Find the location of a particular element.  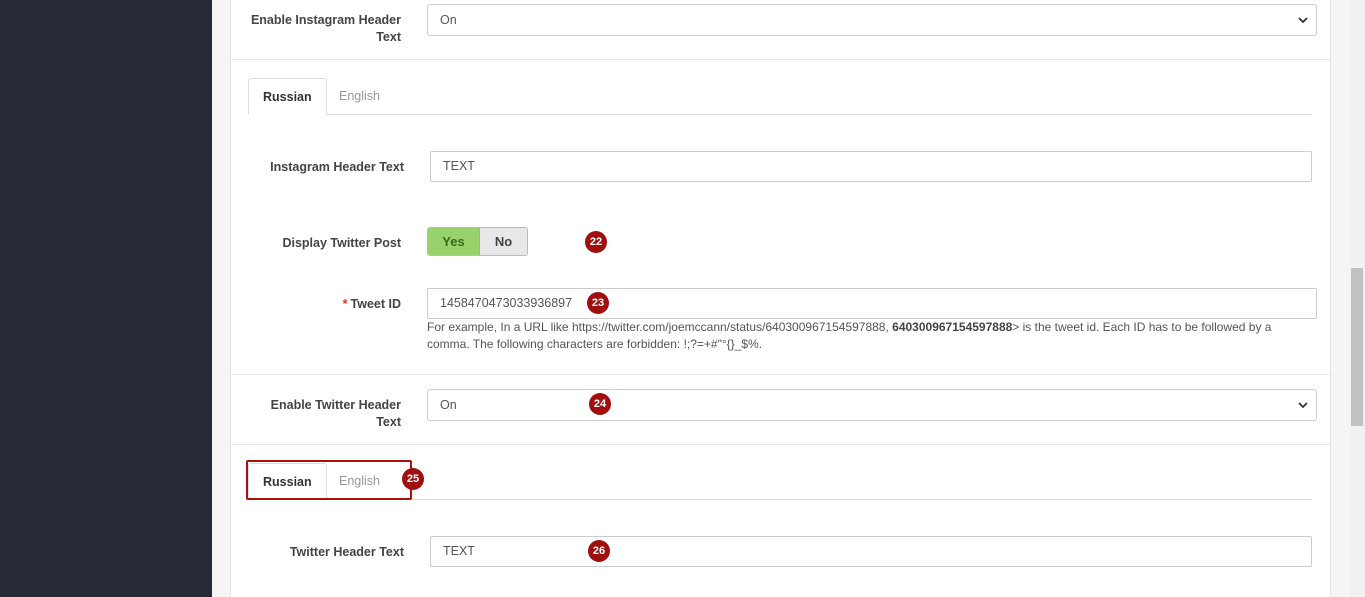

instagram-header-value: On is located at coordinates (448, 20).